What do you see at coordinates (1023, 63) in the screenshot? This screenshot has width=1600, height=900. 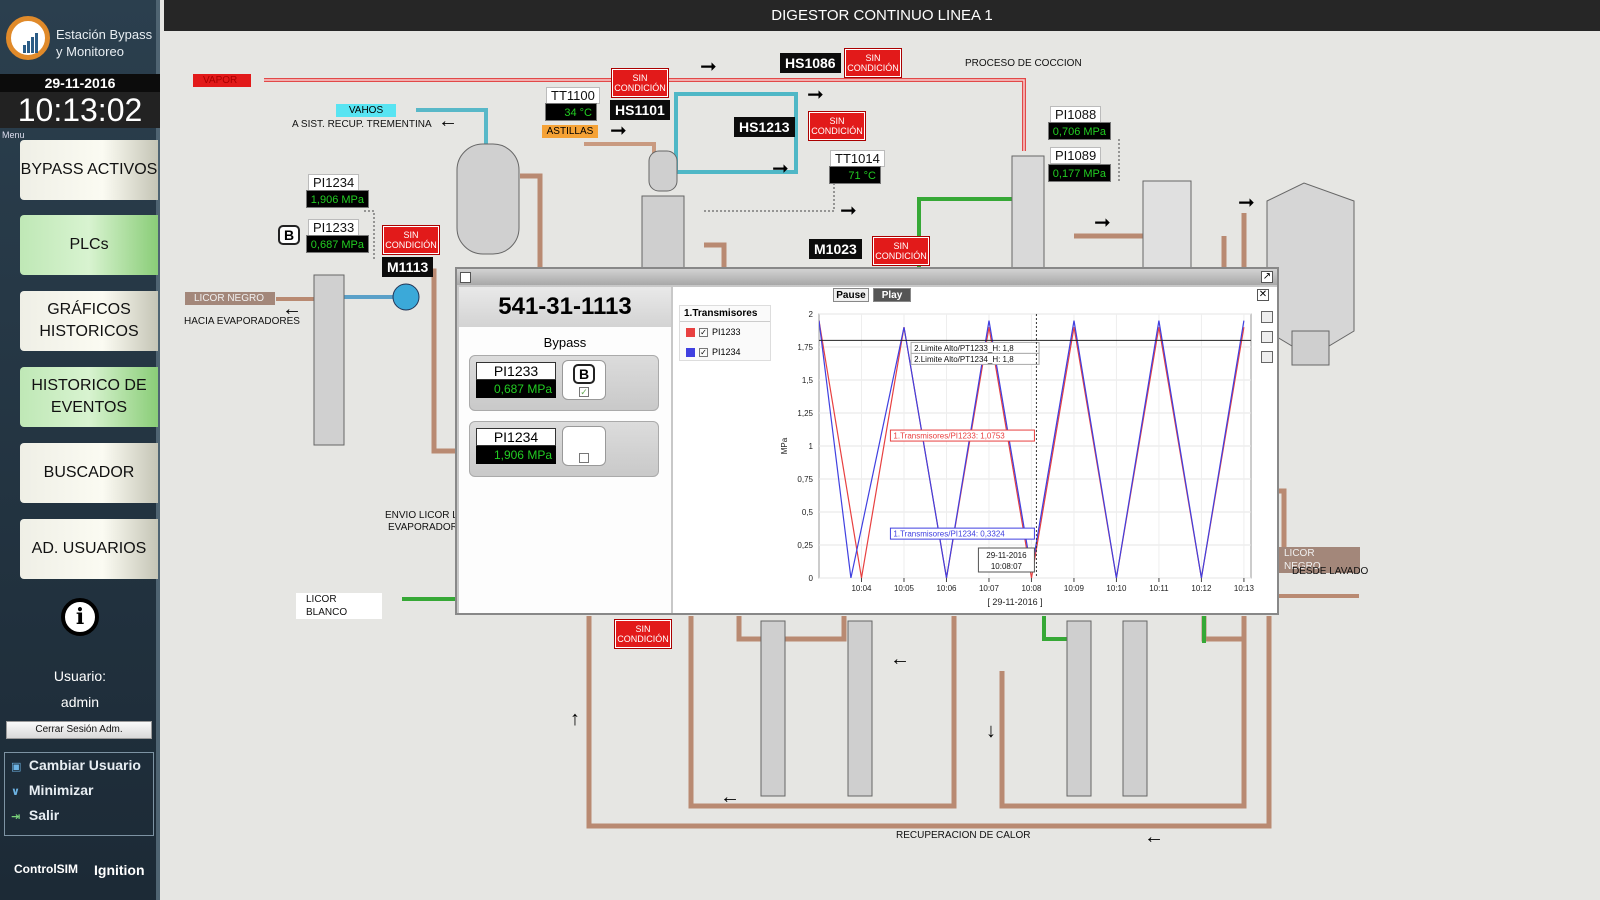 I see `label-proceso-coccion: PROCESO DE COCCION` at bounding box center [1023, 63].